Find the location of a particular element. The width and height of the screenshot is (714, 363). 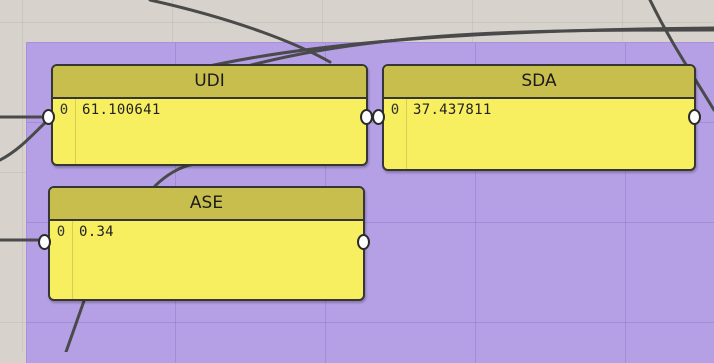

udi-panel: UDI 0 61.100641 is located at coordinates (209, 115).